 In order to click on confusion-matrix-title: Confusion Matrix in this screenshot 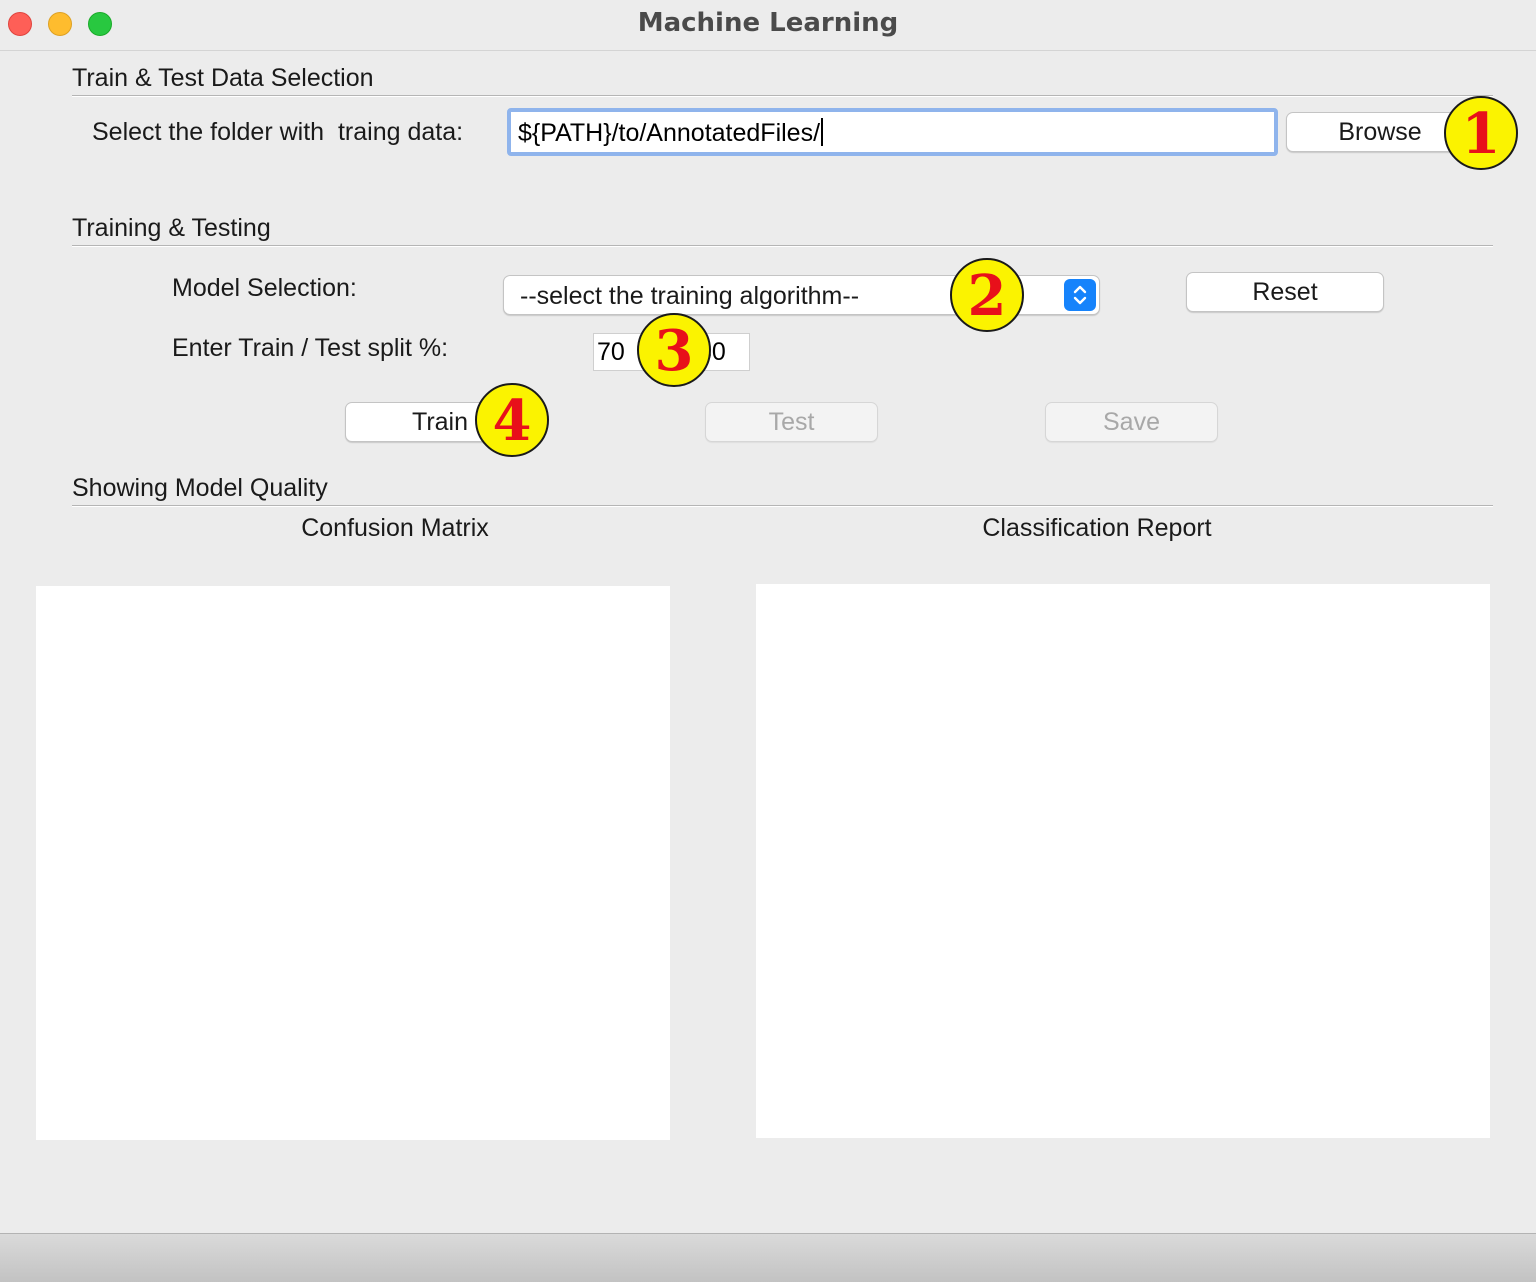, I will do `click(395, 528)`.